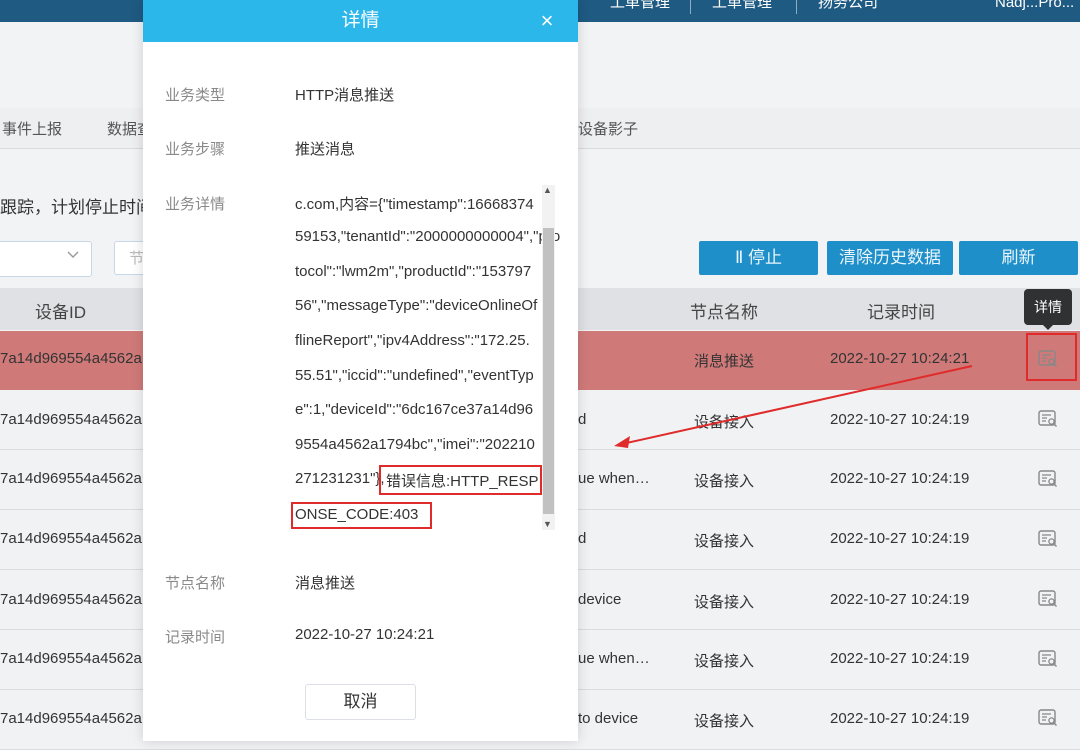 The width and height of the screenshot is (1080, 750). Describe the element at coordinates (890, 258) in the screenshot. I see `clear-history-button: 清除历史数据` at that location.